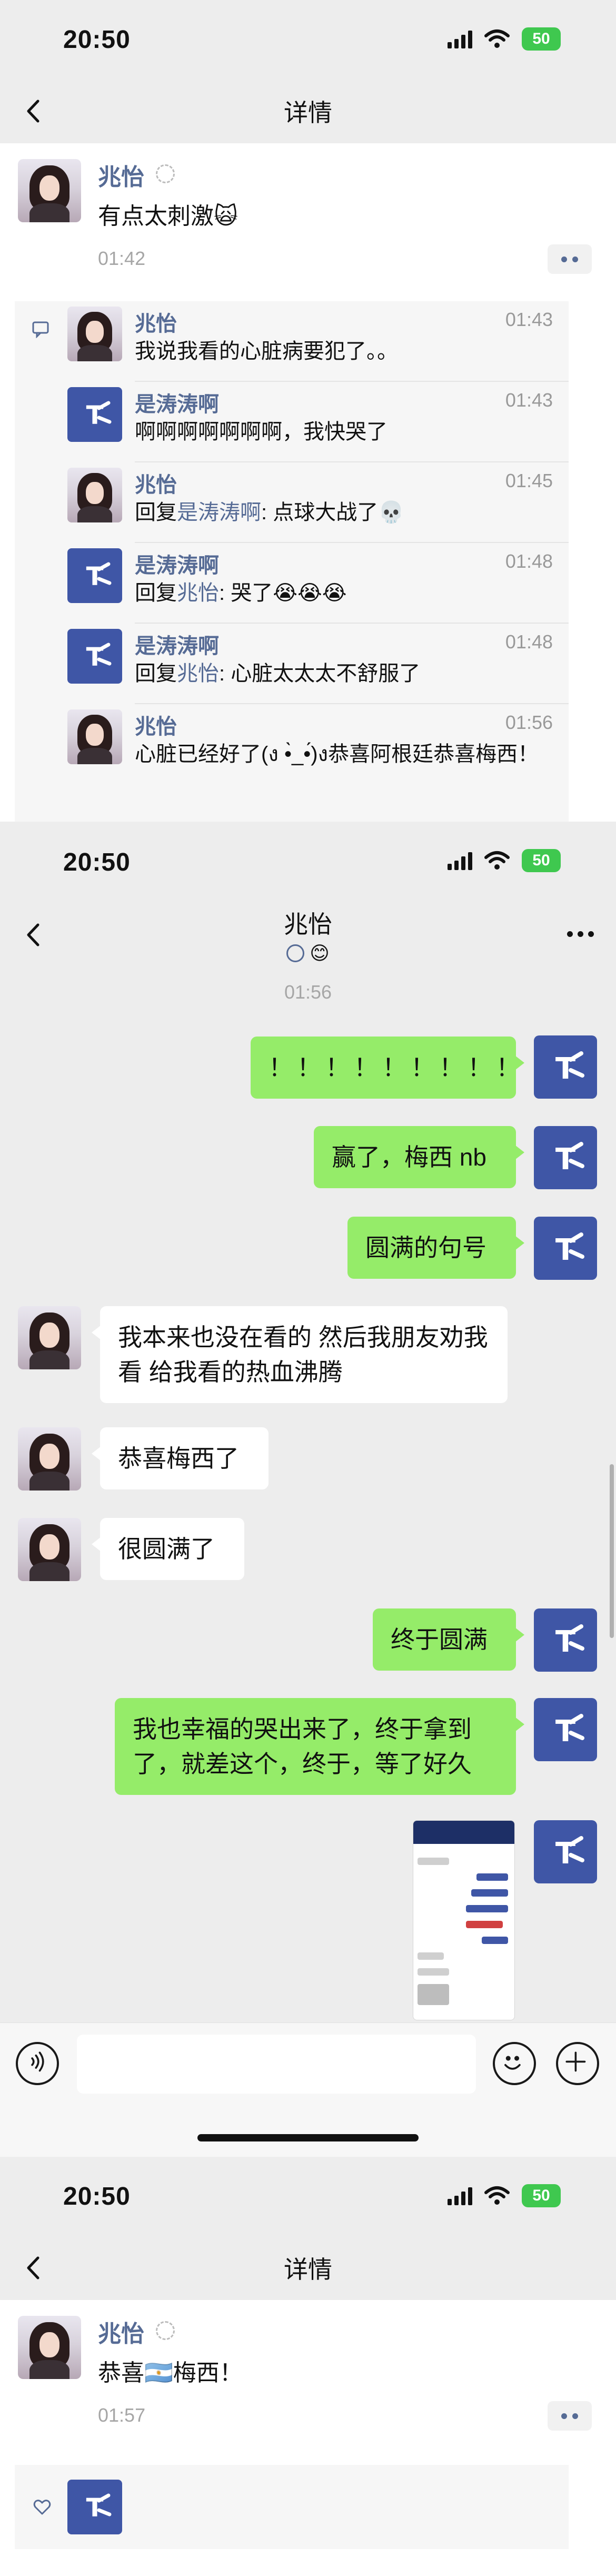  I want to click on message-bubble-mine: ！！！！！！！！！, so click(388, 1068).